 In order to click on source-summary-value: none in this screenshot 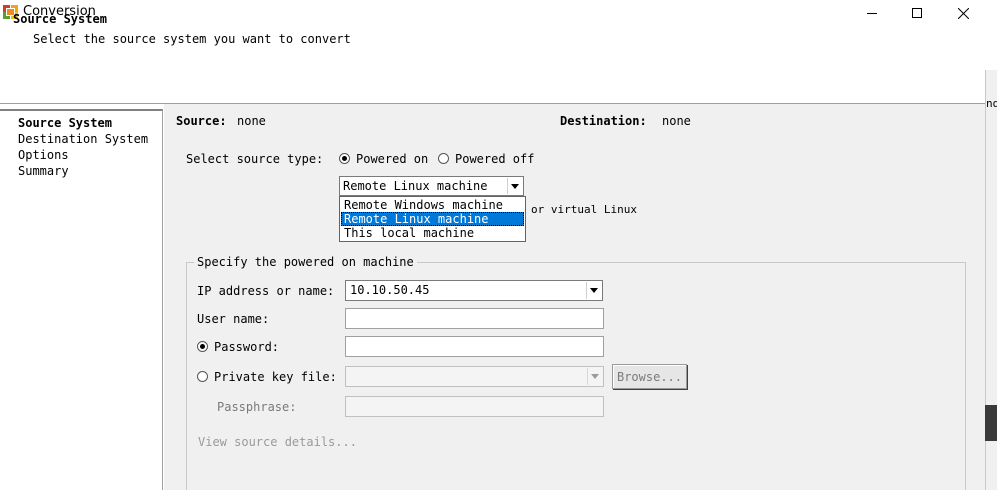, I will do `click(251, 121)`.